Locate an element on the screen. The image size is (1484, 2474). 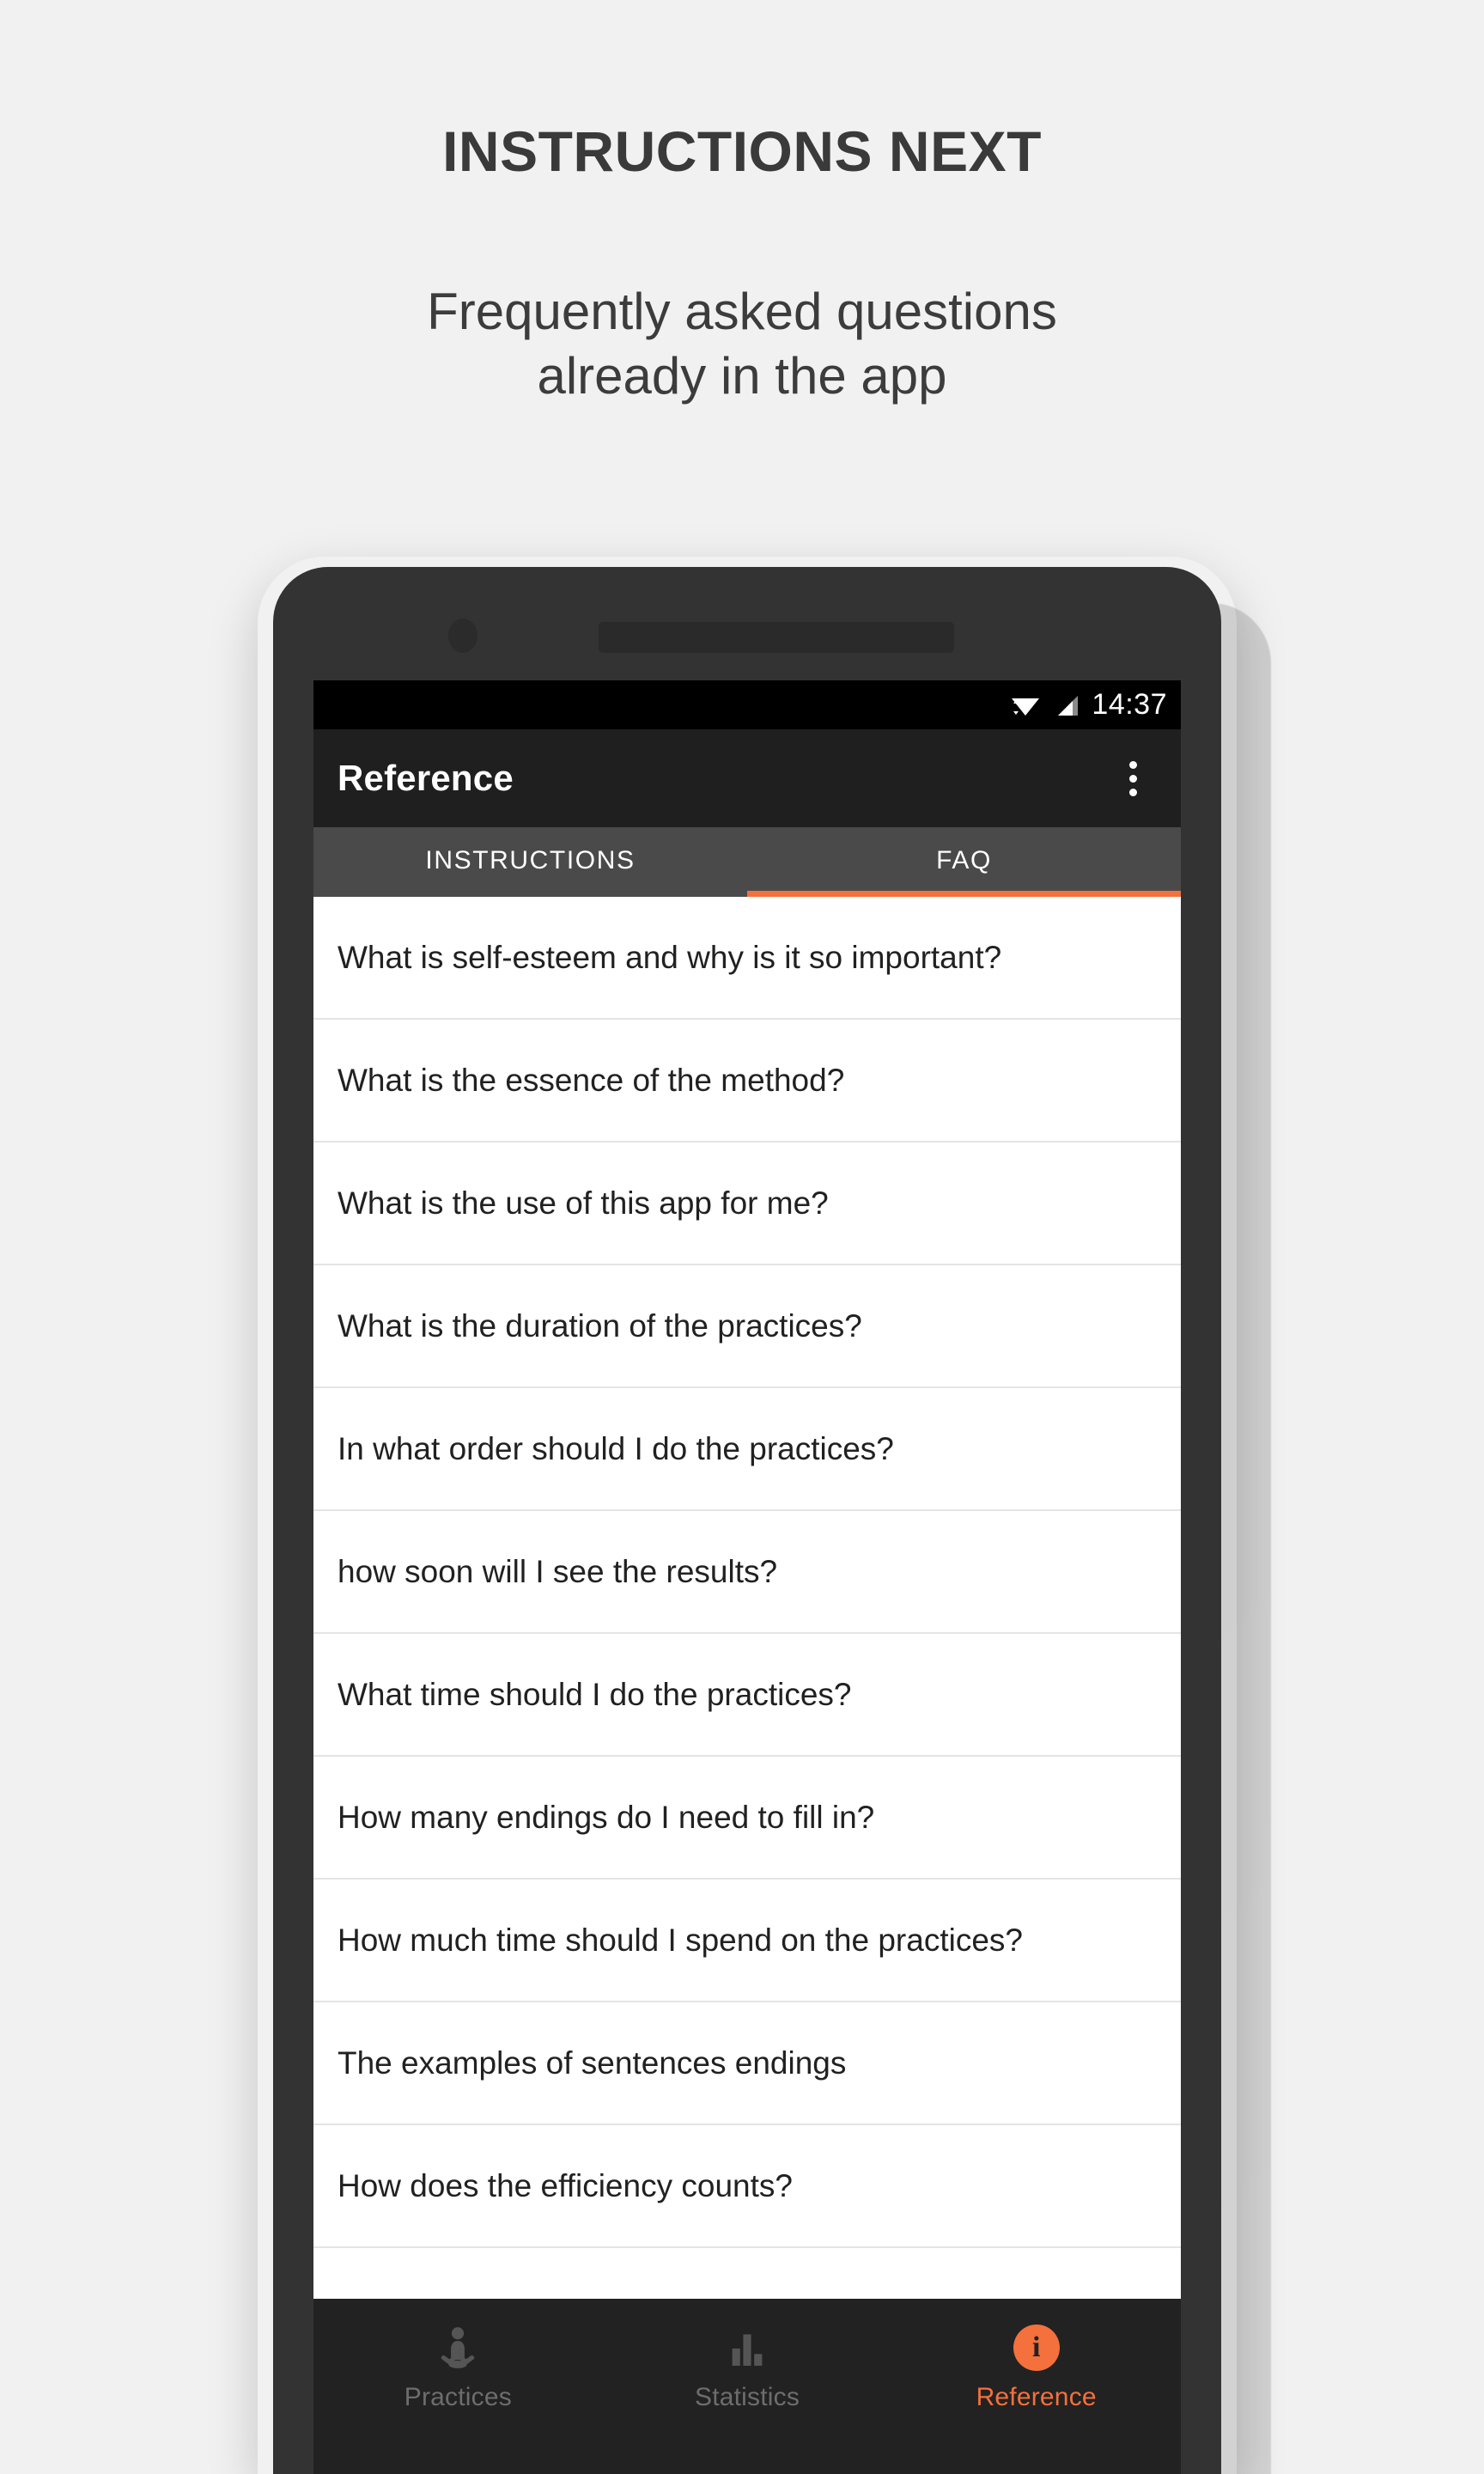
nav-item-practices: Practices is located at coordinates (458, 2366).